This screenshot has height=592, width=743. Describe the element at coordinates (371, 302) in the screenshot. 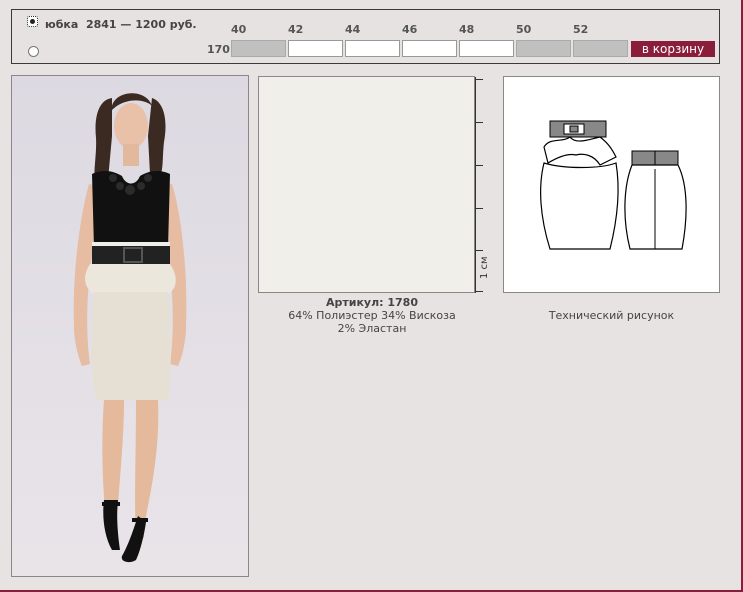

I see `article-number: Артикул: 1780` at that location.